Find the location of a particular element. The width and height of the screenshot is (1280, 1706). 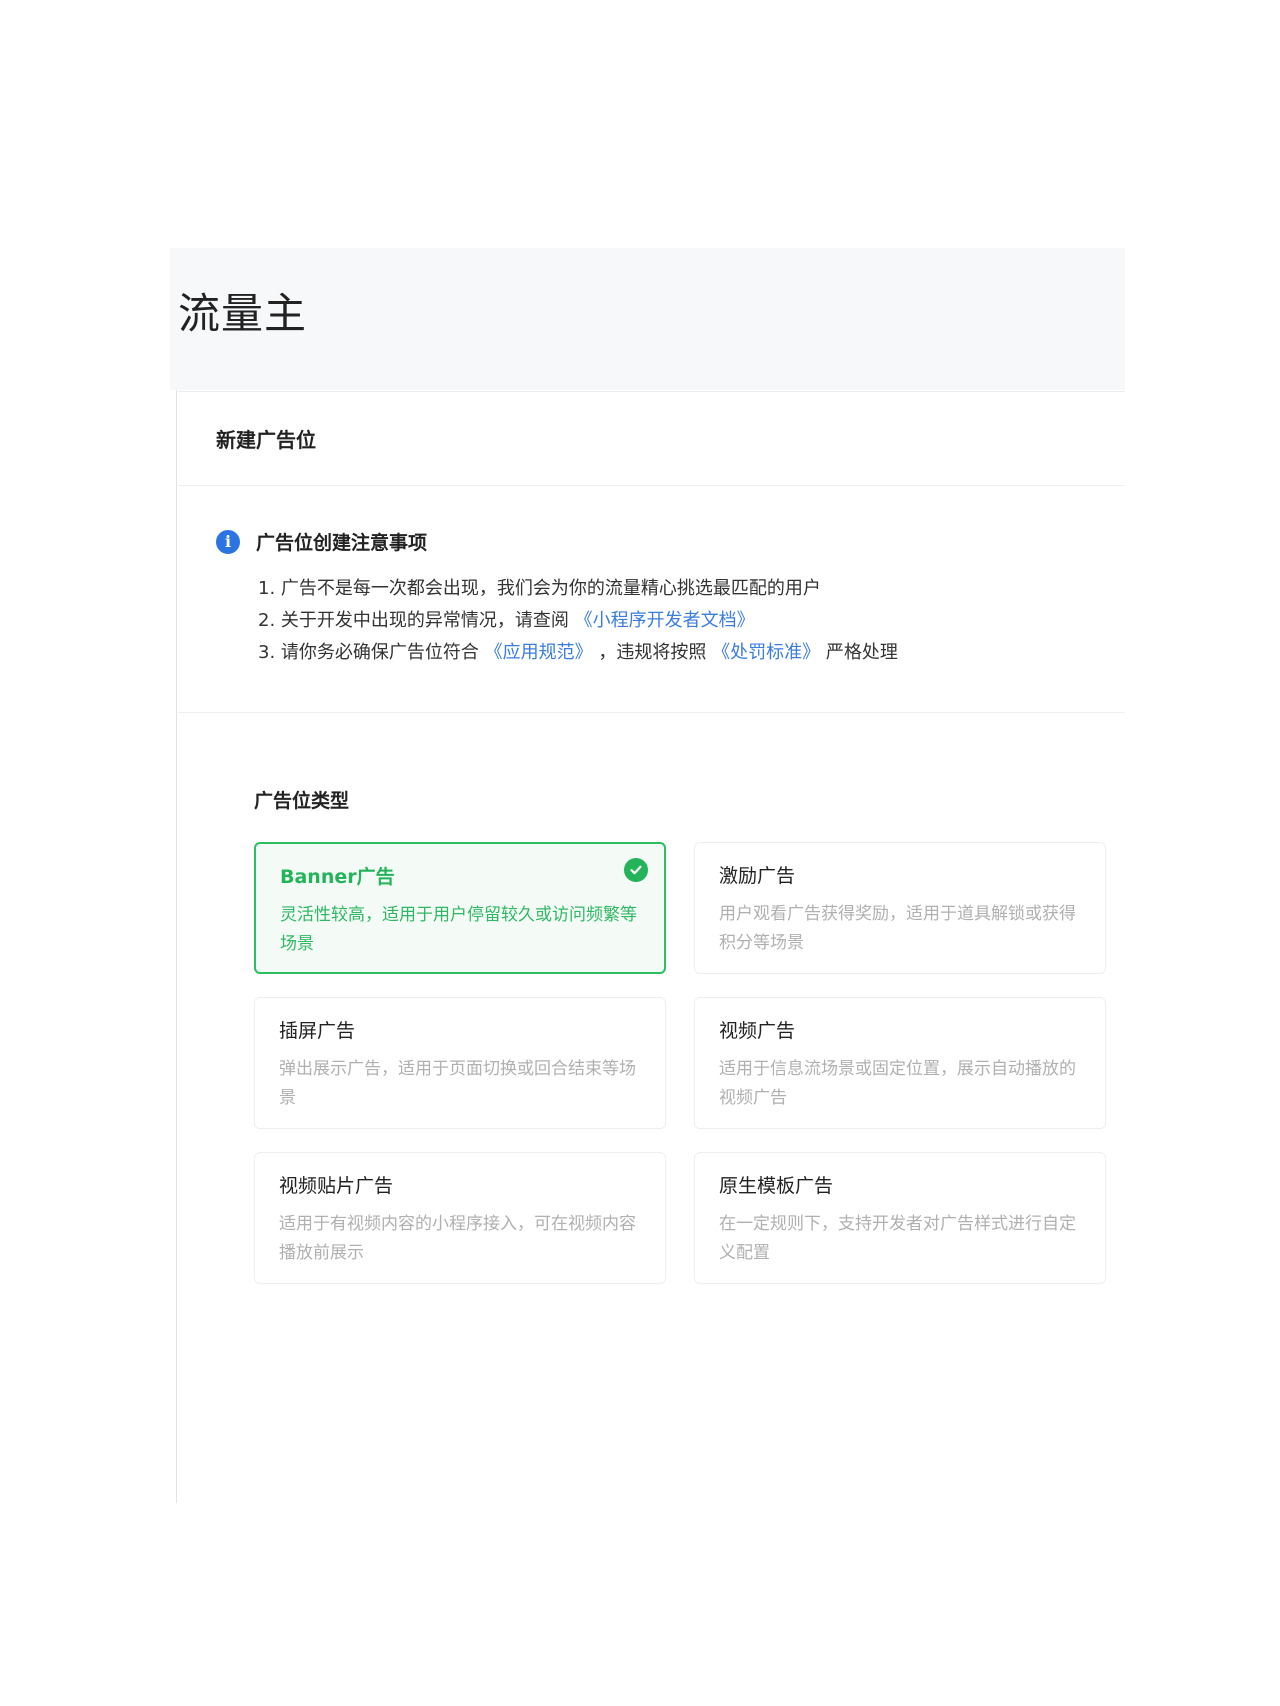

notice-title-row: i 广告位创建注意事项 is located at coordinates (656, 541).